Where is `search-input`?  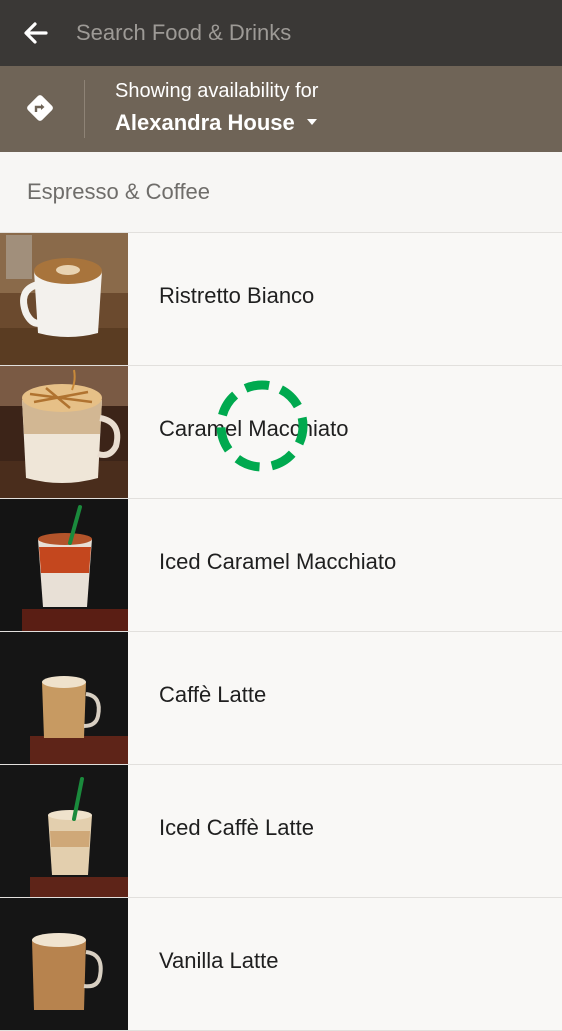 search-input is located at coordinates (306, 33).